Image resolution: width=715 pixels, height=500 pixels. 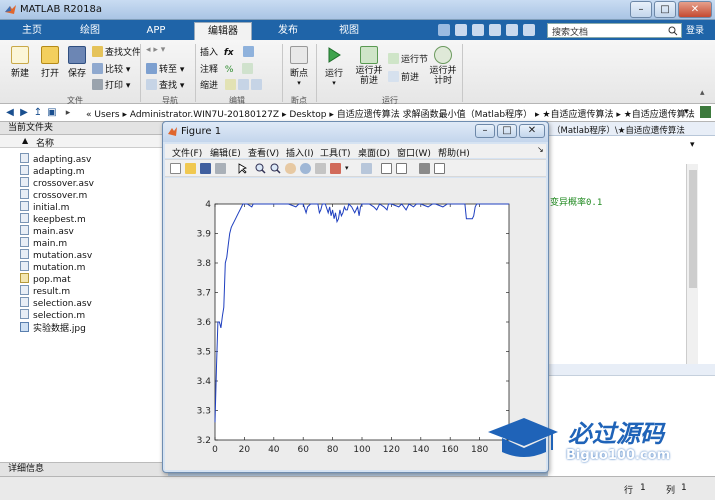 I want to click on forward-arrow-icon: ▶, so click(x=24, y=113).